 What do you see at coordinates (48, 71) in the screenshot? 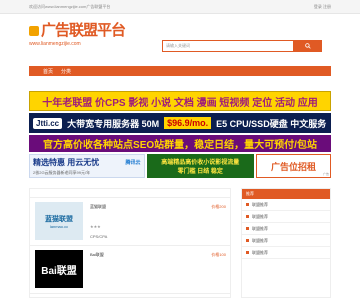
I see `nav-home: 首页` at bounding box center [48, 71].